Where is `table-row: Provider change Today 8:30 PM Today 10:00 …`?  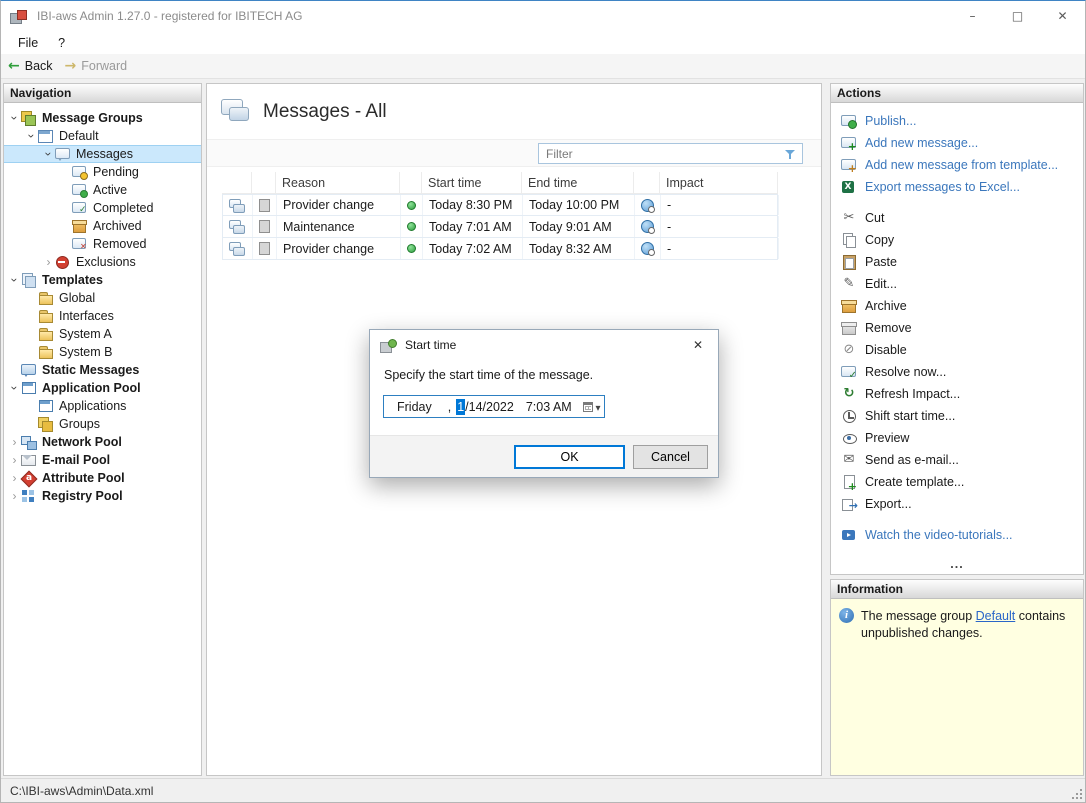 table-row: Provider change Today 8:30 PM Today 10:00 … is located at coordinates (500, 205).